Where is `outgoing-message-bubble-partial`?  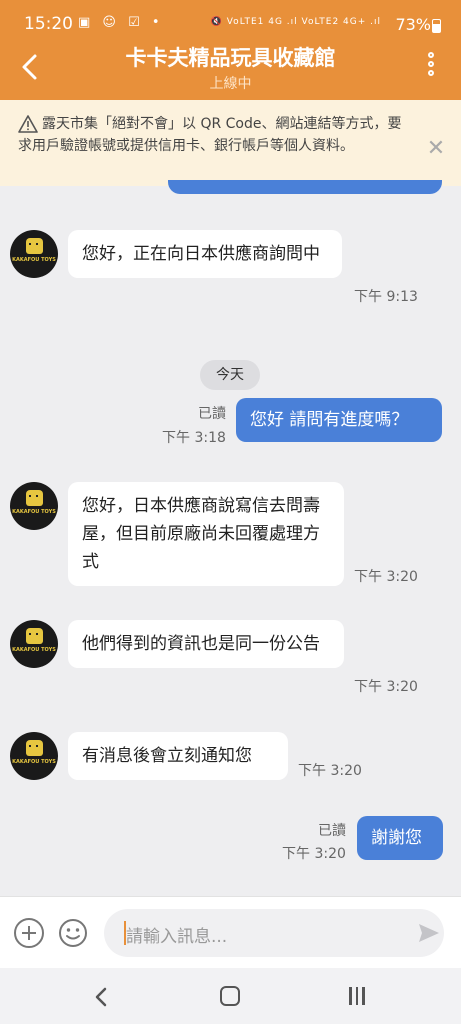
outgoing-message-bubble-partial is located at coordinates (305, 187).